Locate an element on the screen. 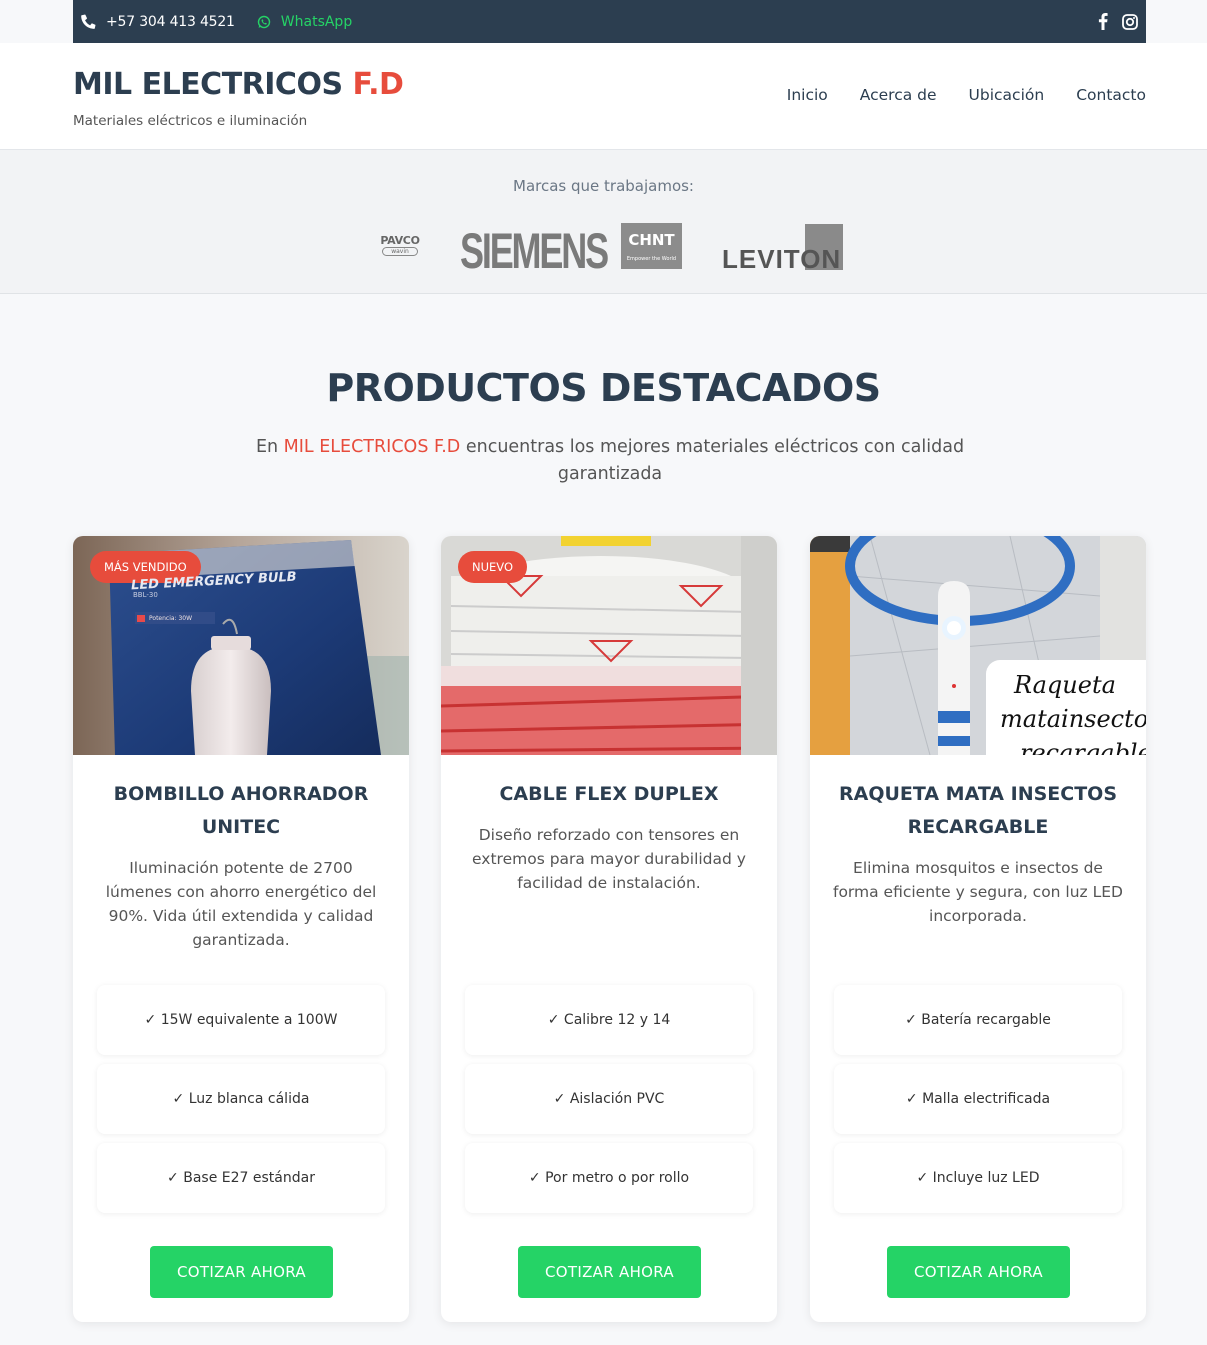  nav-contacto: Contacto is located at coordinates (1111, 95).